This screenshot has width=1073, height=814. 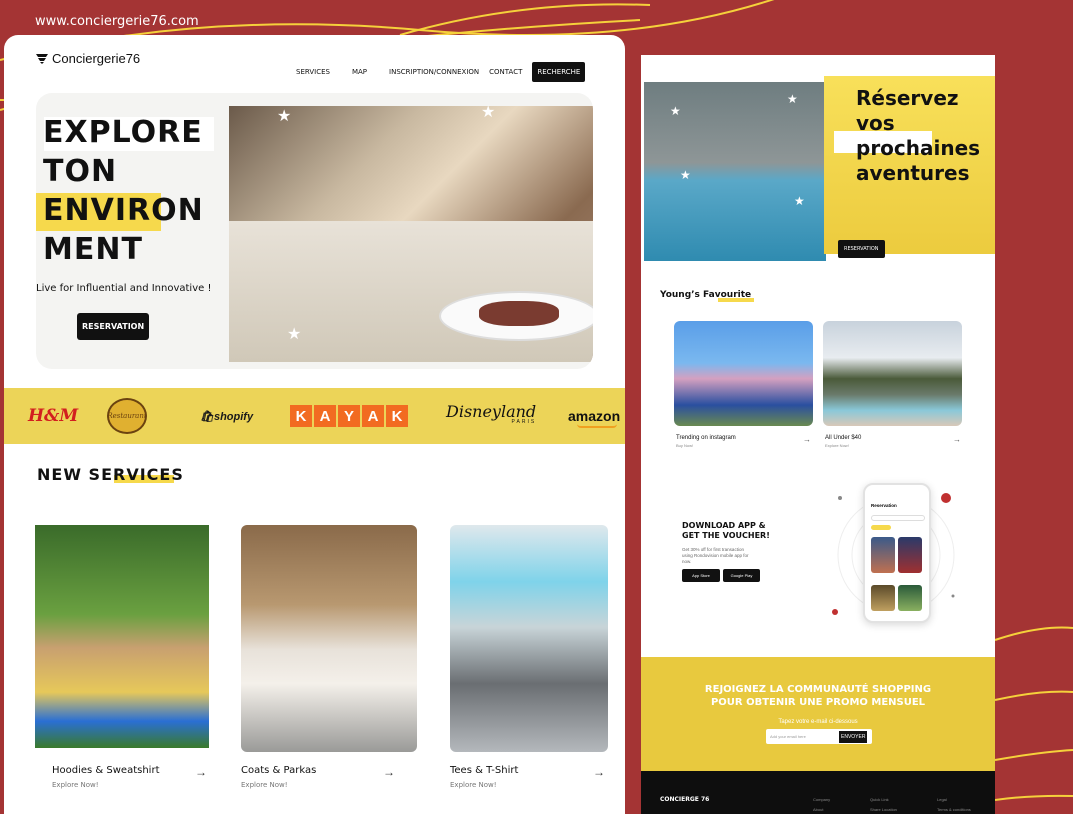 I want to click on disney-castle-image, so click(x=743, y=373).